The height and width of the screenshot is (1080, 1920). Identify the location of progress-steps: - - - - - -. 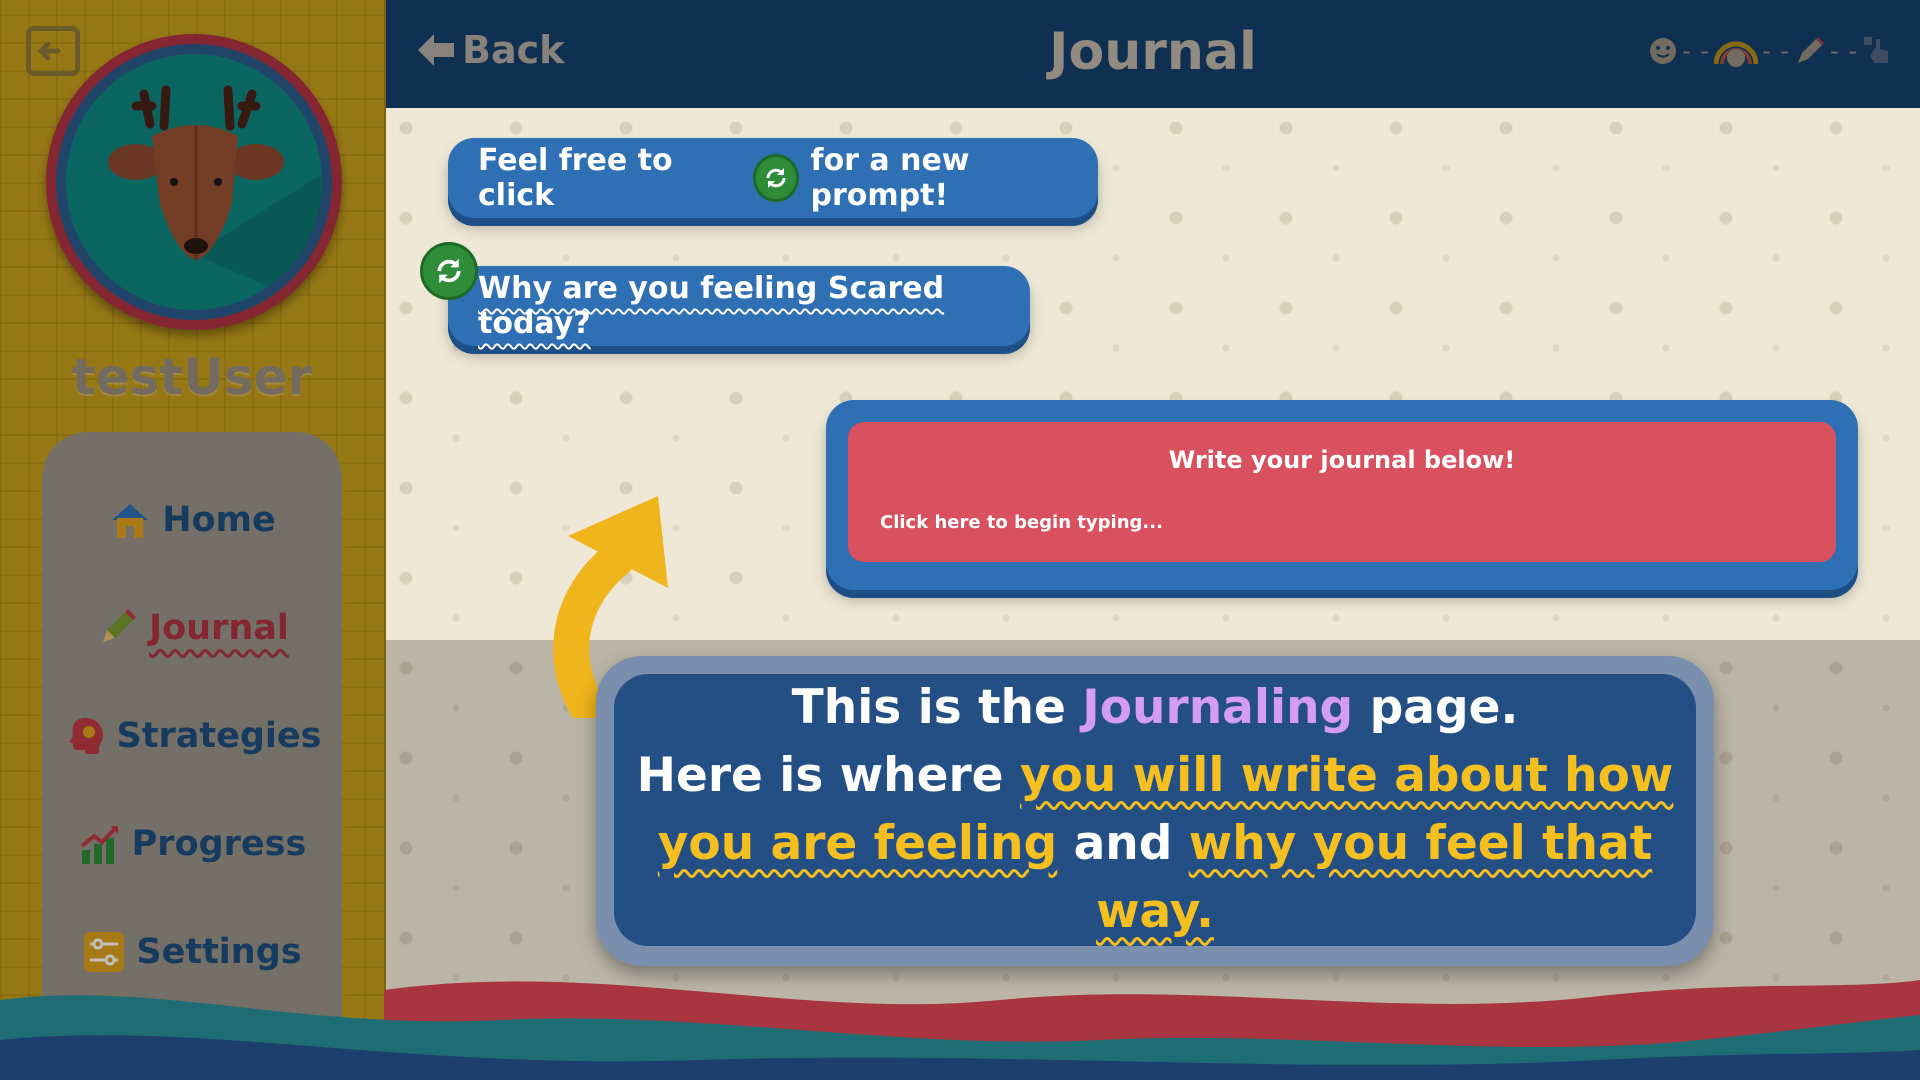
(1770, 51).